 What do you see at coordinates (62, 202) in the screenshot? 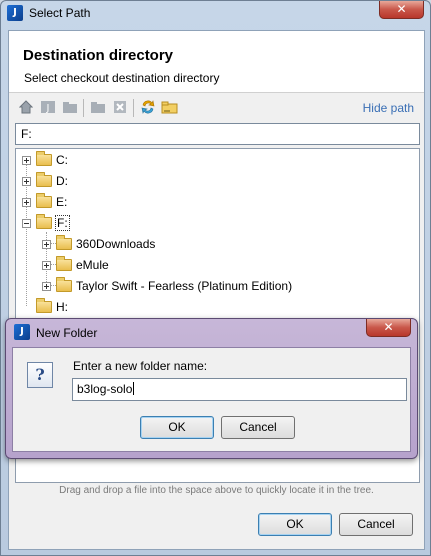
I see `tree-node-label: E:` at bounding box center [62, 202].